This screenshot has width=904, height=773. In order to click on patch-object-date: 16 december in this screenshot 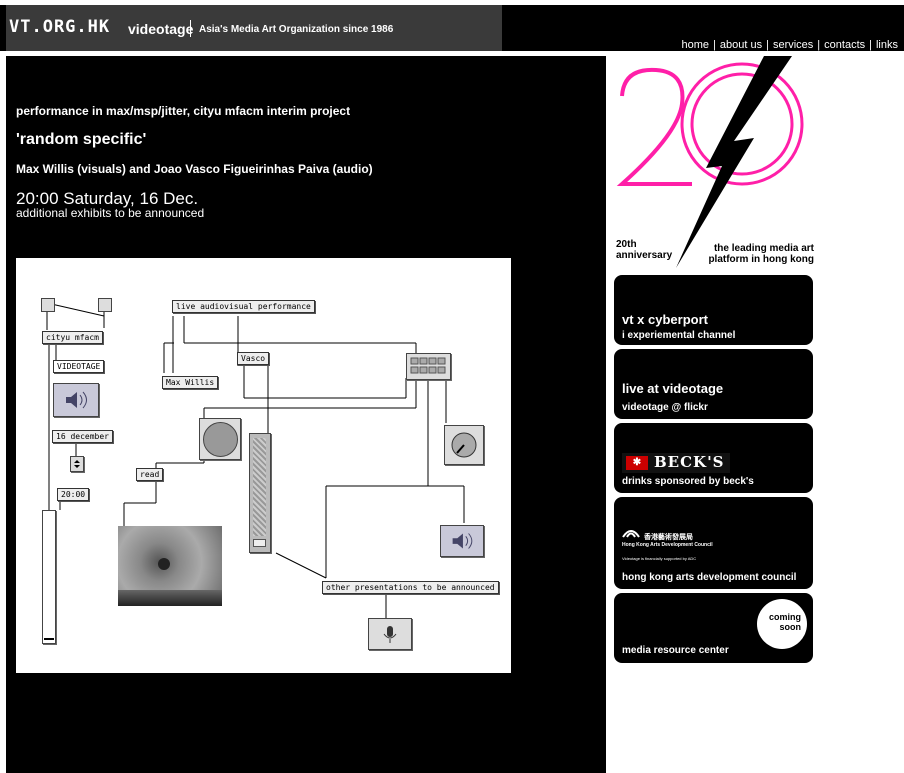, I will do `click(82, 436)`.